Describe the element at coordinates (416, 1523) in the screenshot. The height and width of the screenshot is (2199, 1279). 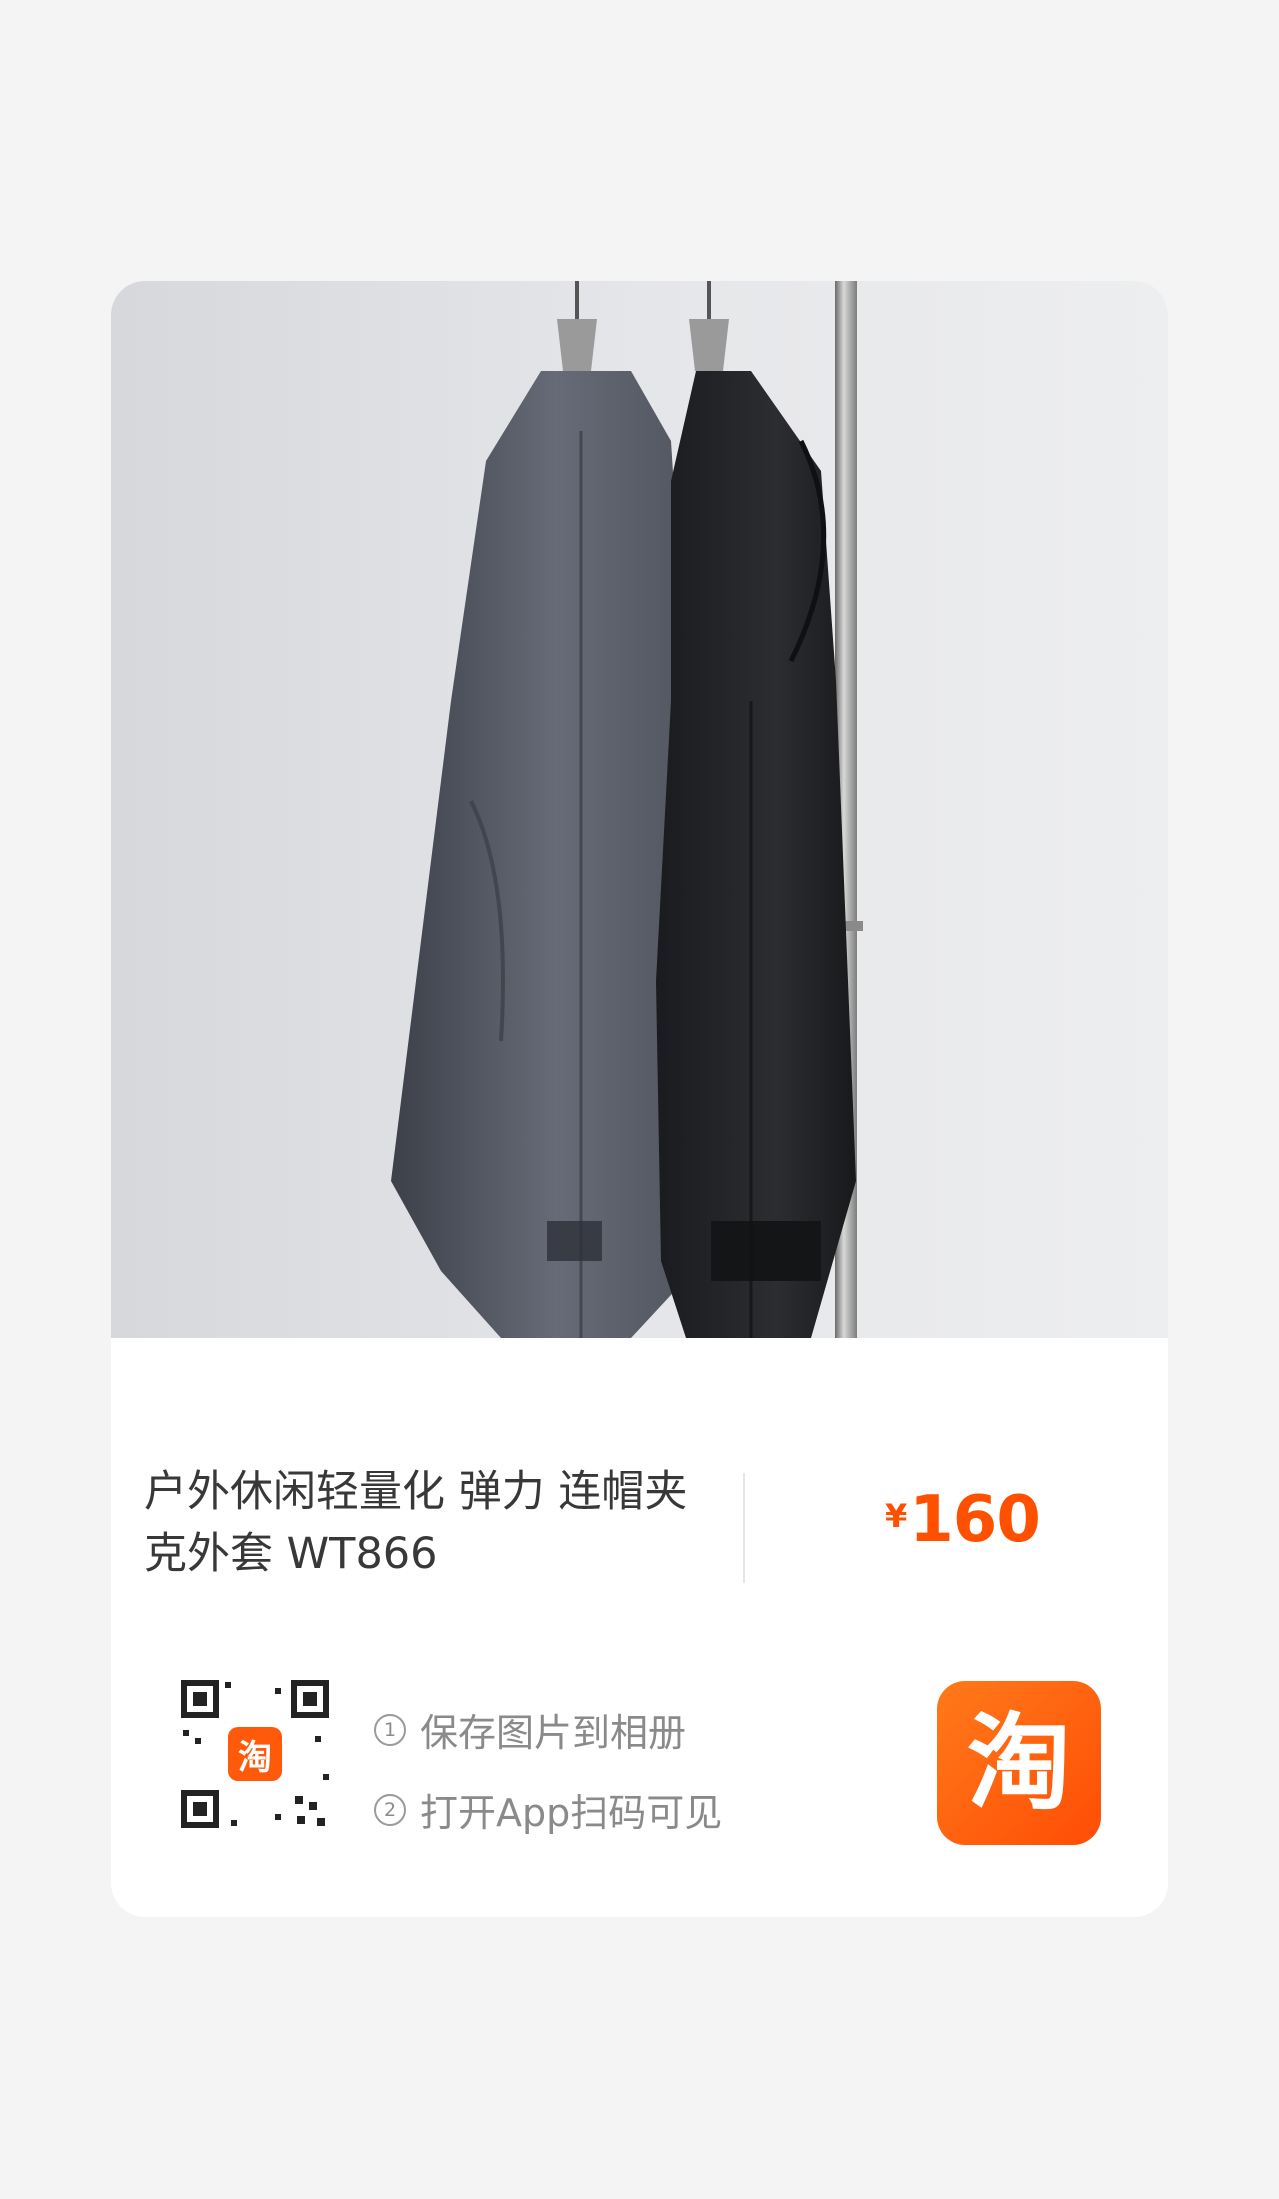
I see `product-title: 户外休闲轻量化 弹力 连帽夹克外套 WT866` at that location.